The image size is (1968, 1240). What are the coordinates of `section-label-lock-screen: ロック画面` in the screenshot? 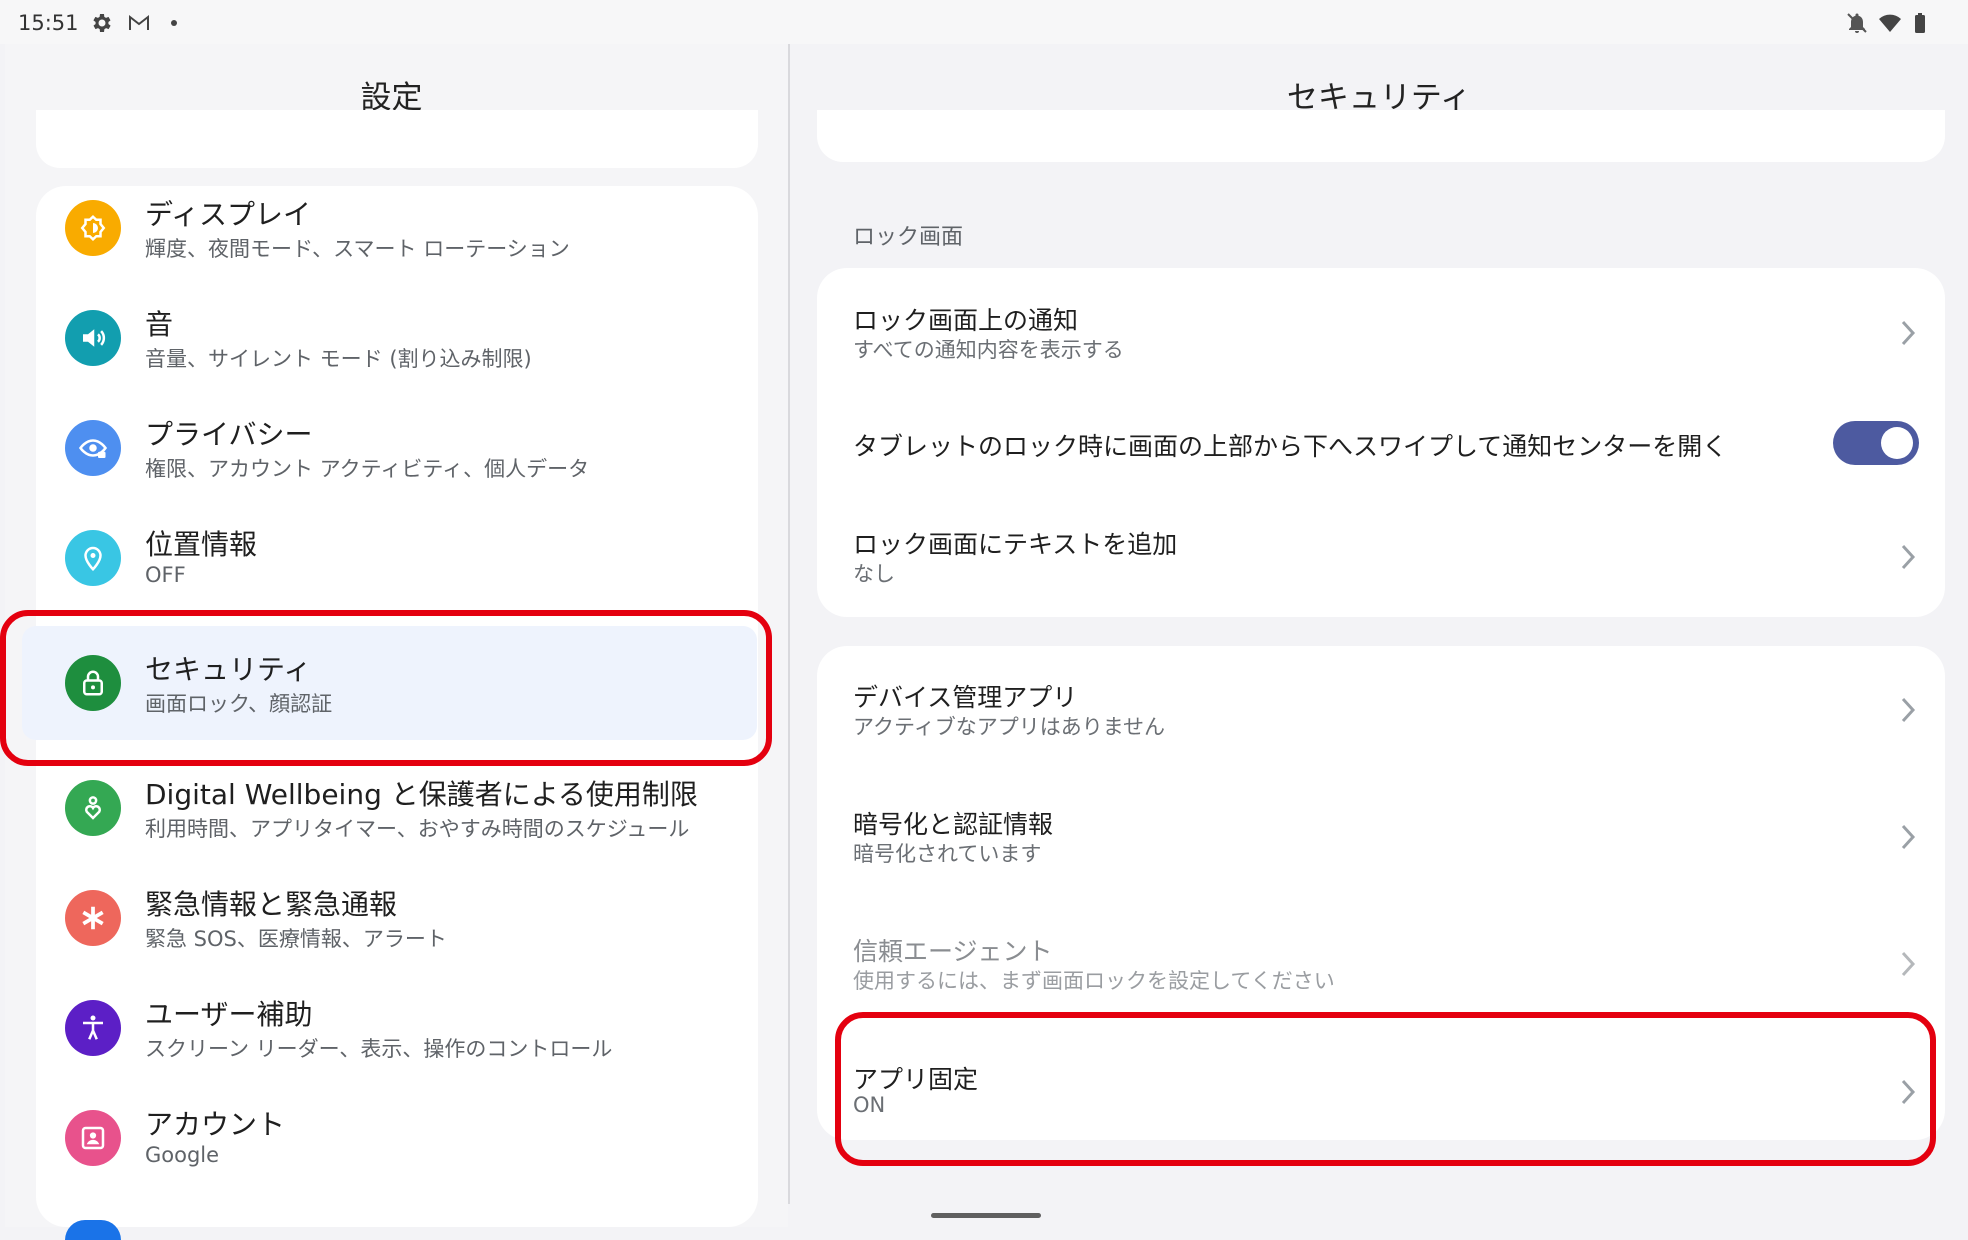 It's located at (908, 237).